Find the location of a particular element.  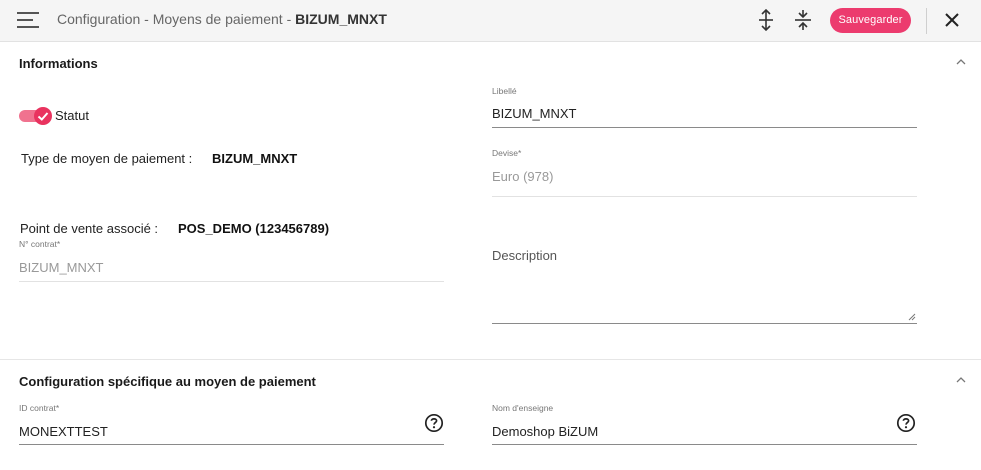

description-textarea: Description is located at coordinates (524, 255).